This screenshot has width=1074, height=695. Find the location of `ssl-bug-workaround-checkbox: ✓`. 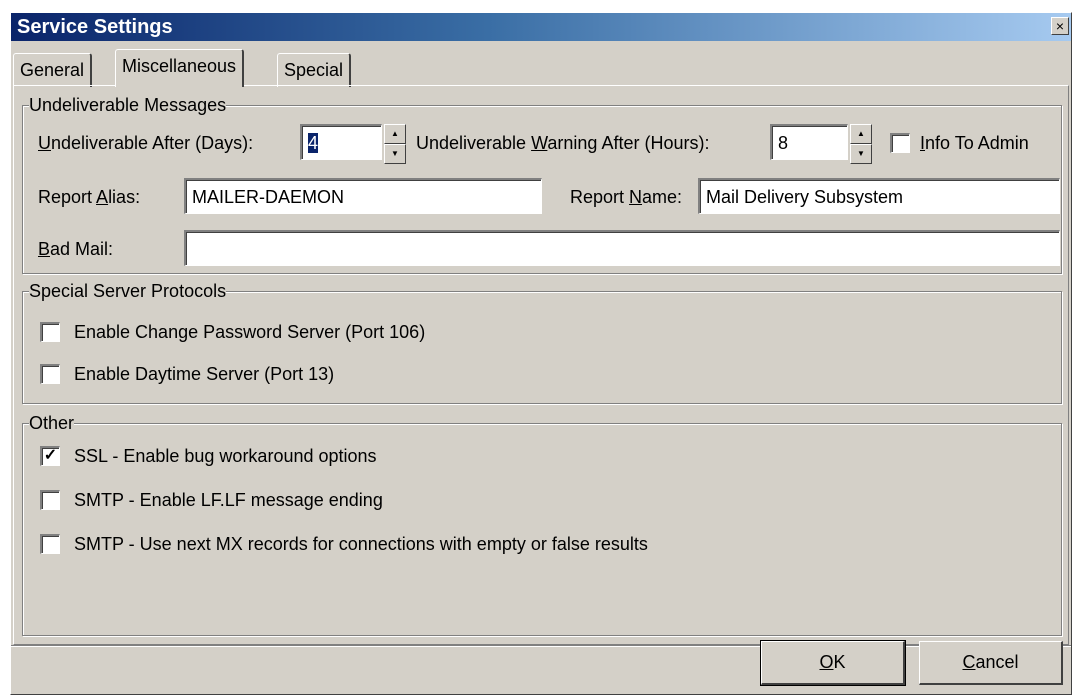

ssl-bug-workaround-checkbox: ✓ is located at coordinates (50, 456).